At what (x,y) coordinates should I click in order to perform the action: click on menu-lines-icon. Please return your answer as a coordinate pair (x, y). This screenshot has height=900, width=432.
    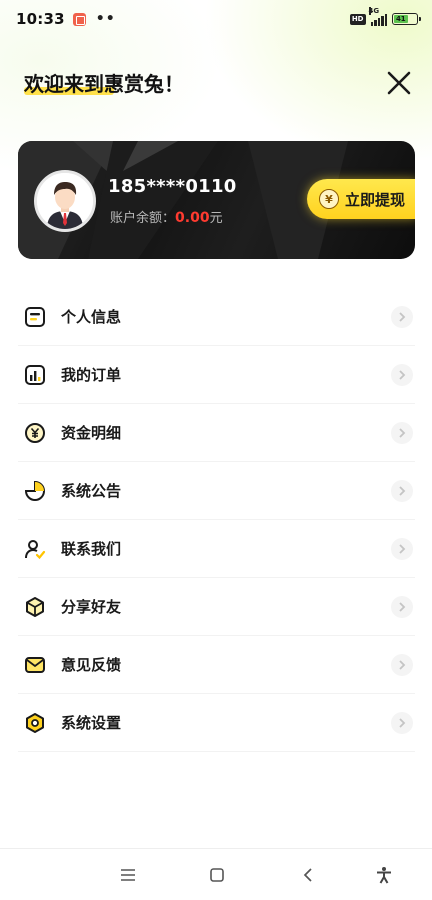
    Looking at the image, I should click on (128, 875).